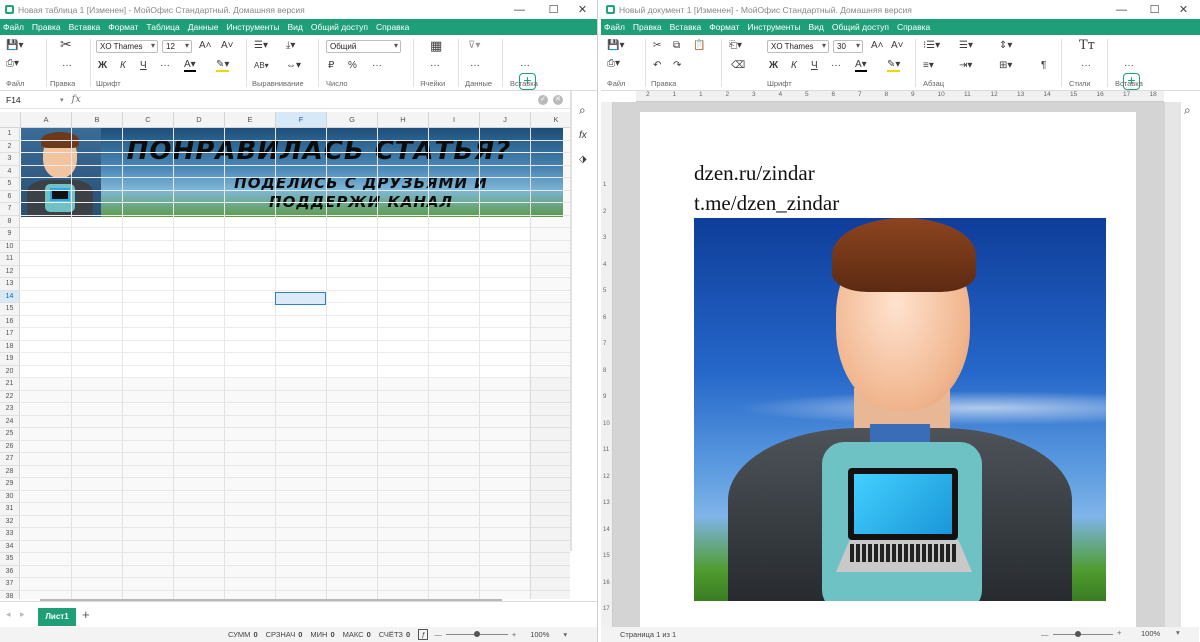 The image size is (1200, 642). Describe the element at coordinates (928, 65) in the screenshot. I see `numbered-list-icon: ≡▾` at that location.